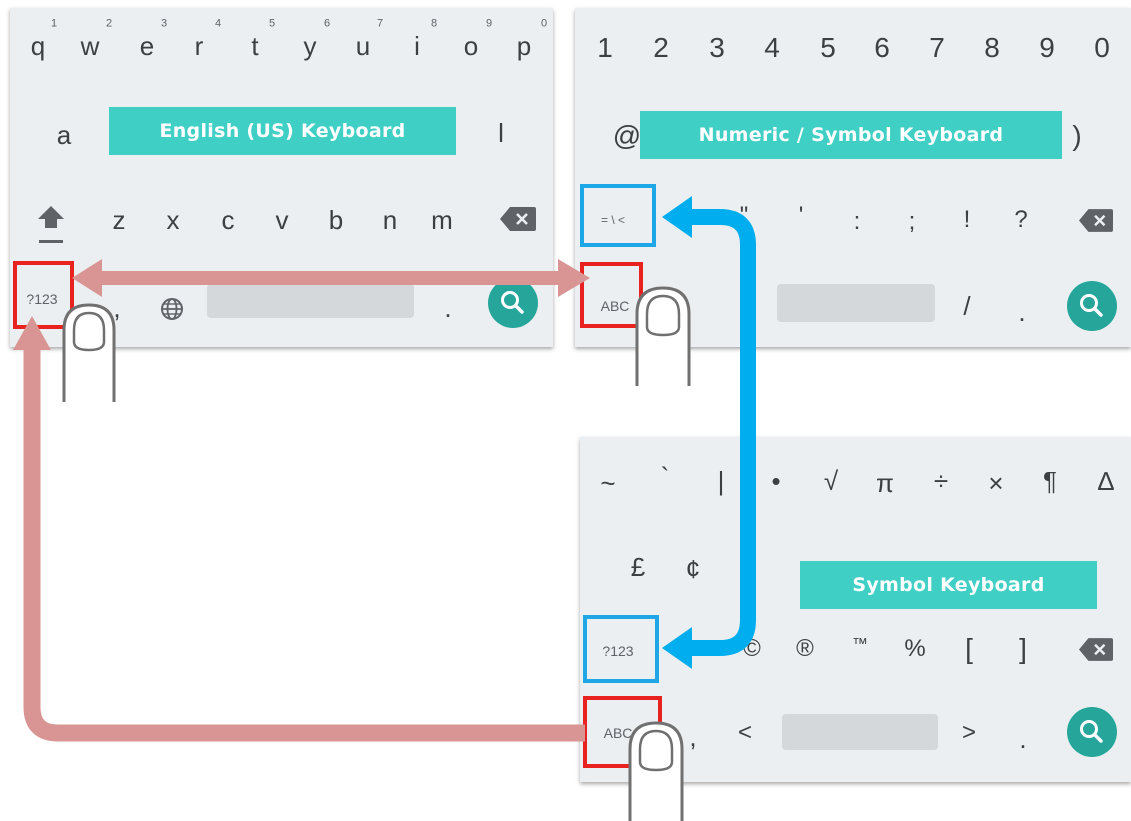 The image size is (1131, 821). Describe the element at coordinates (442, 220) in the screenshot. I see `key-m: m` at that location.